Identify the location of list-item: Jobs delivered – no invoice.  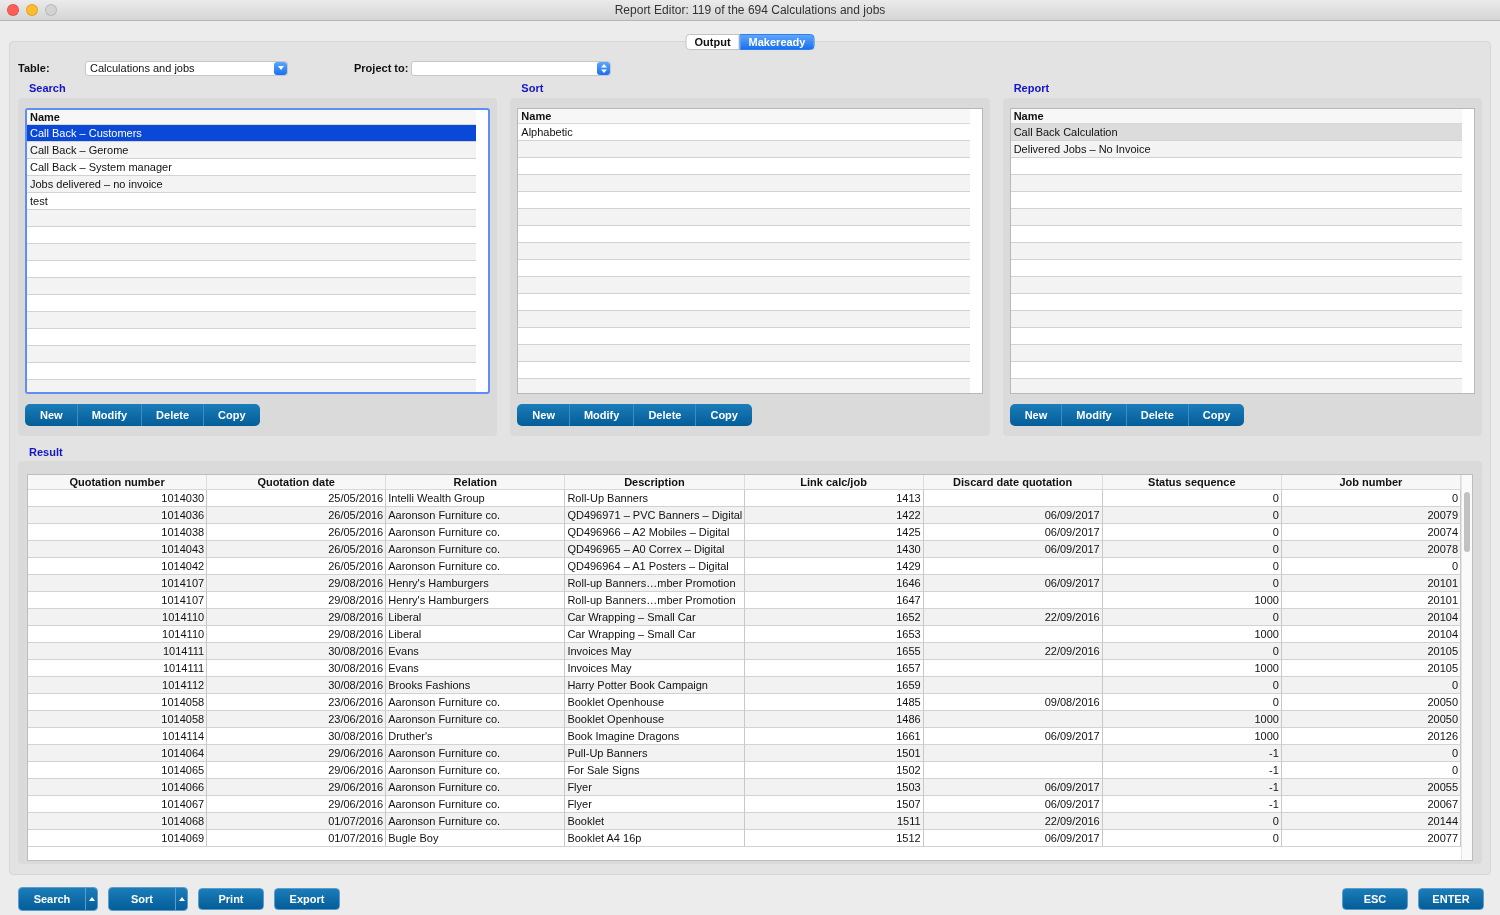
(252, 184).